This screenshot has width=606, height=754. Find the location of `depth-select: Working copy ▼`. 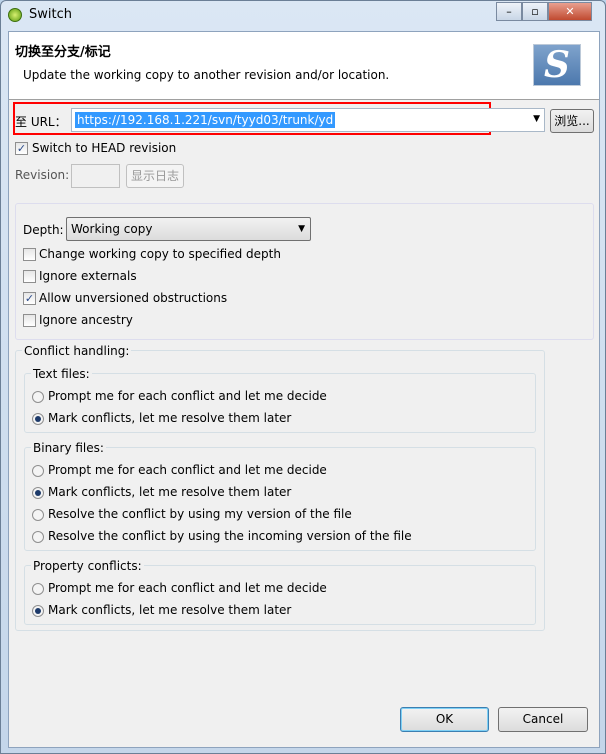

depth-select: Working copy ▼ is located at coordinates (188, 229).